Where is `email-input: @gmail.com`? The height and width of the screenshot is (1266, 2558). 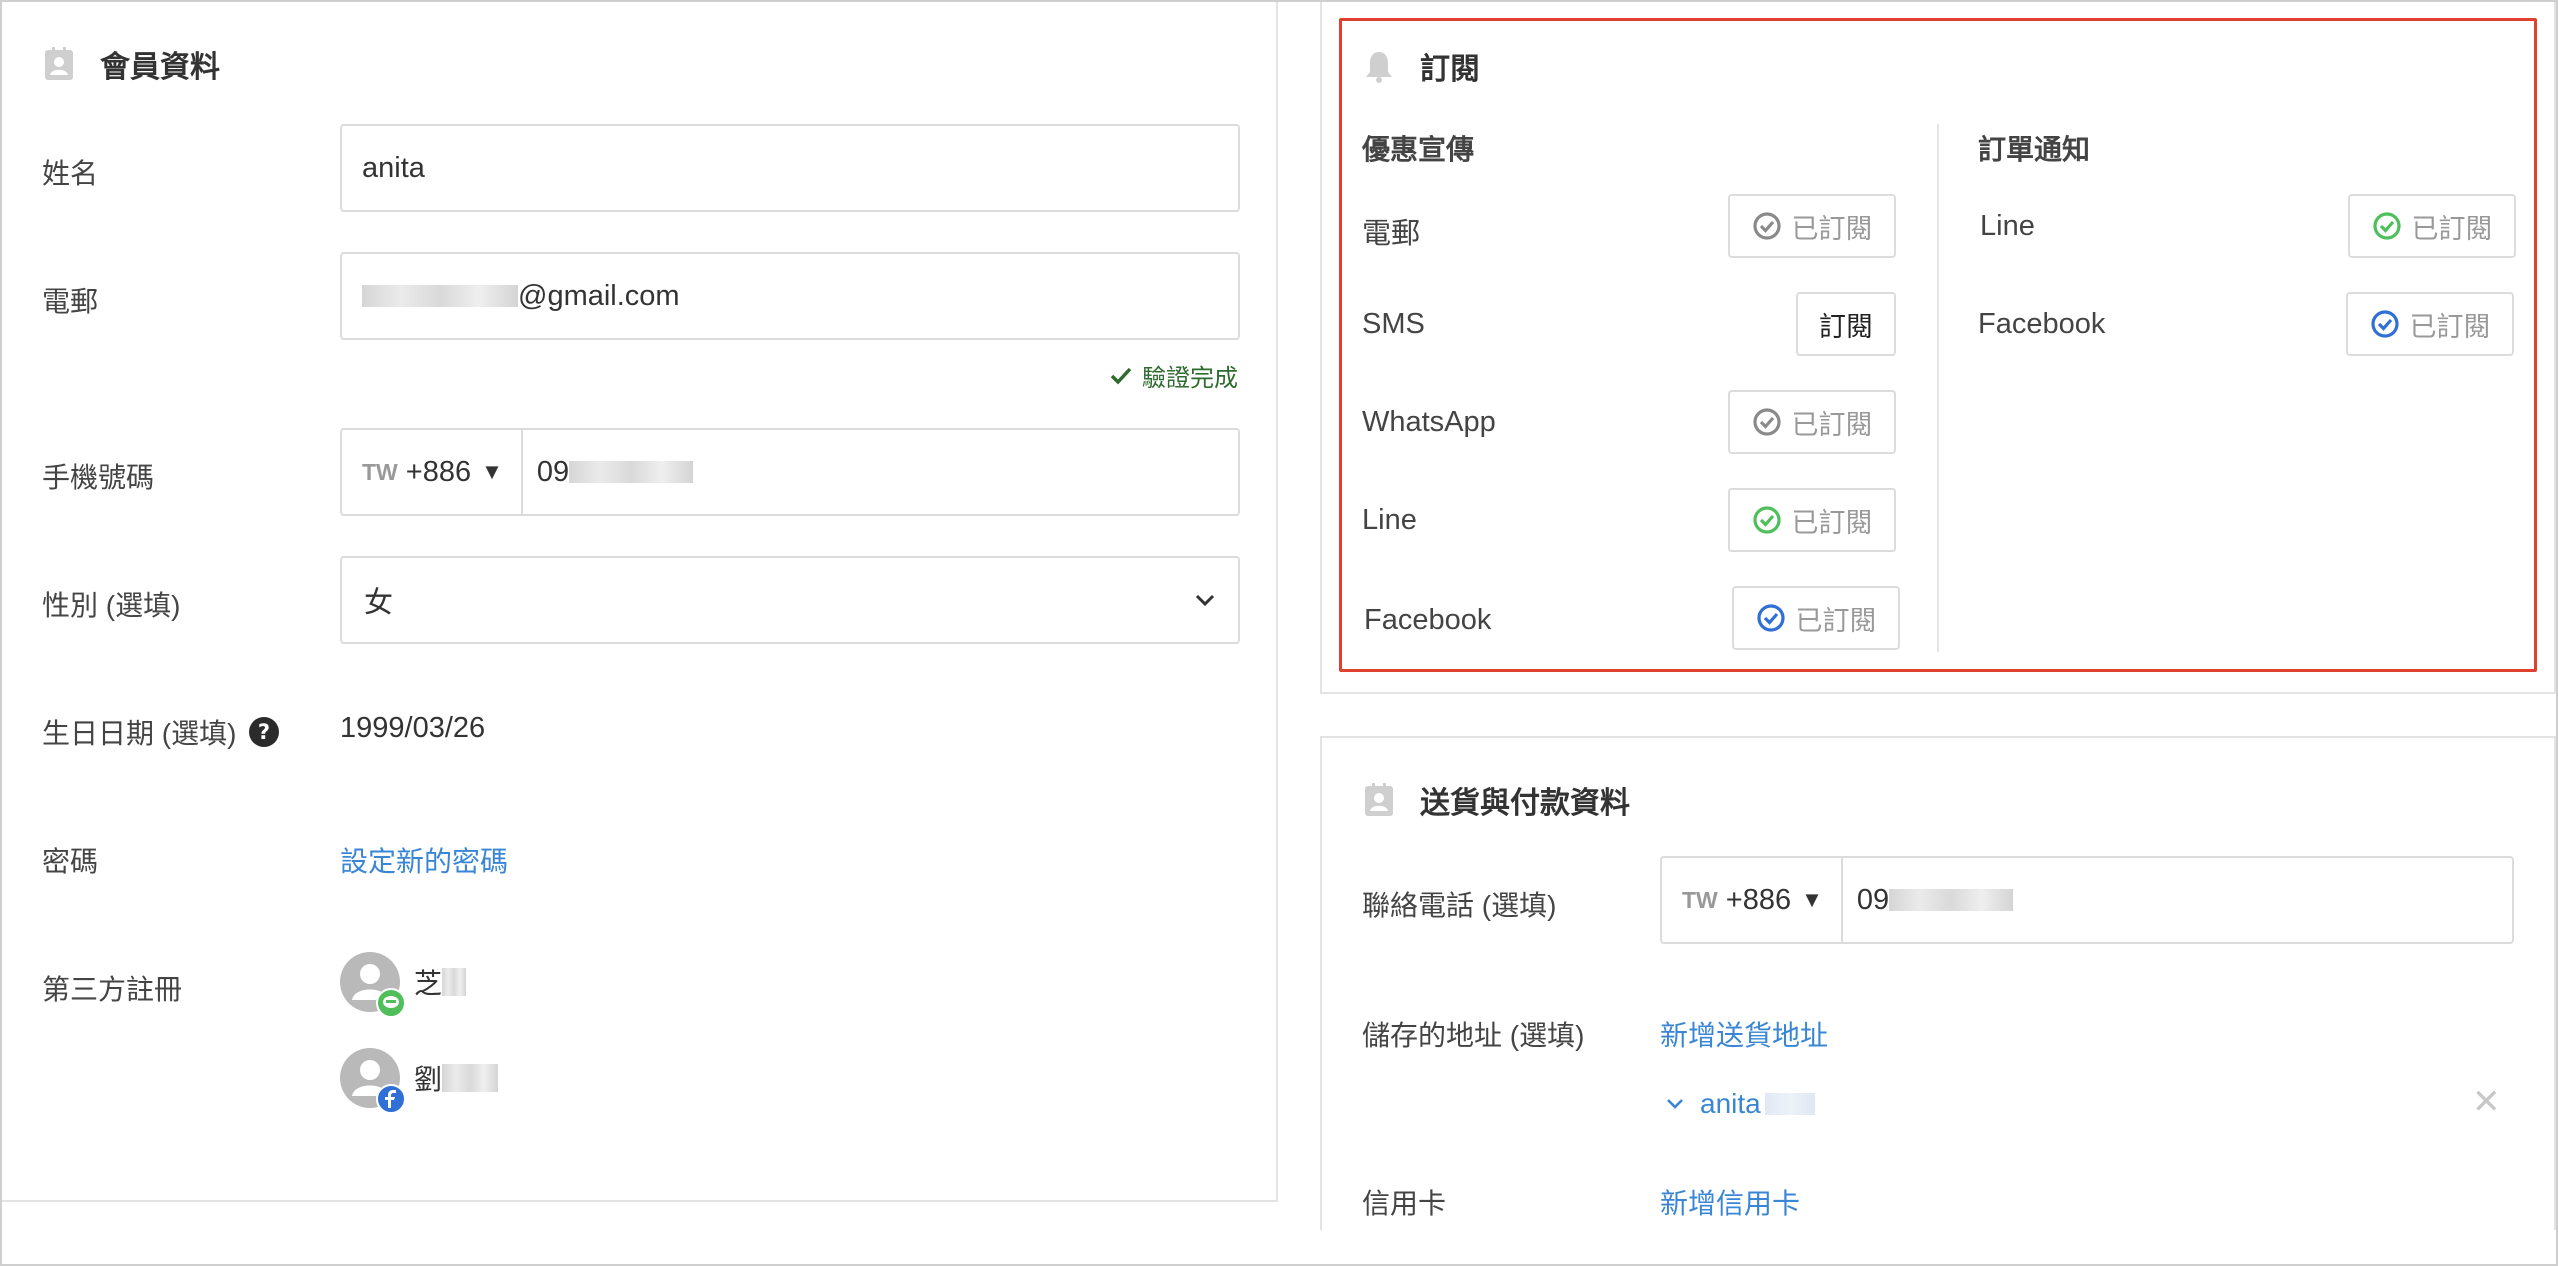 email-input: @gmail.com is located at coordinates (790, 296).